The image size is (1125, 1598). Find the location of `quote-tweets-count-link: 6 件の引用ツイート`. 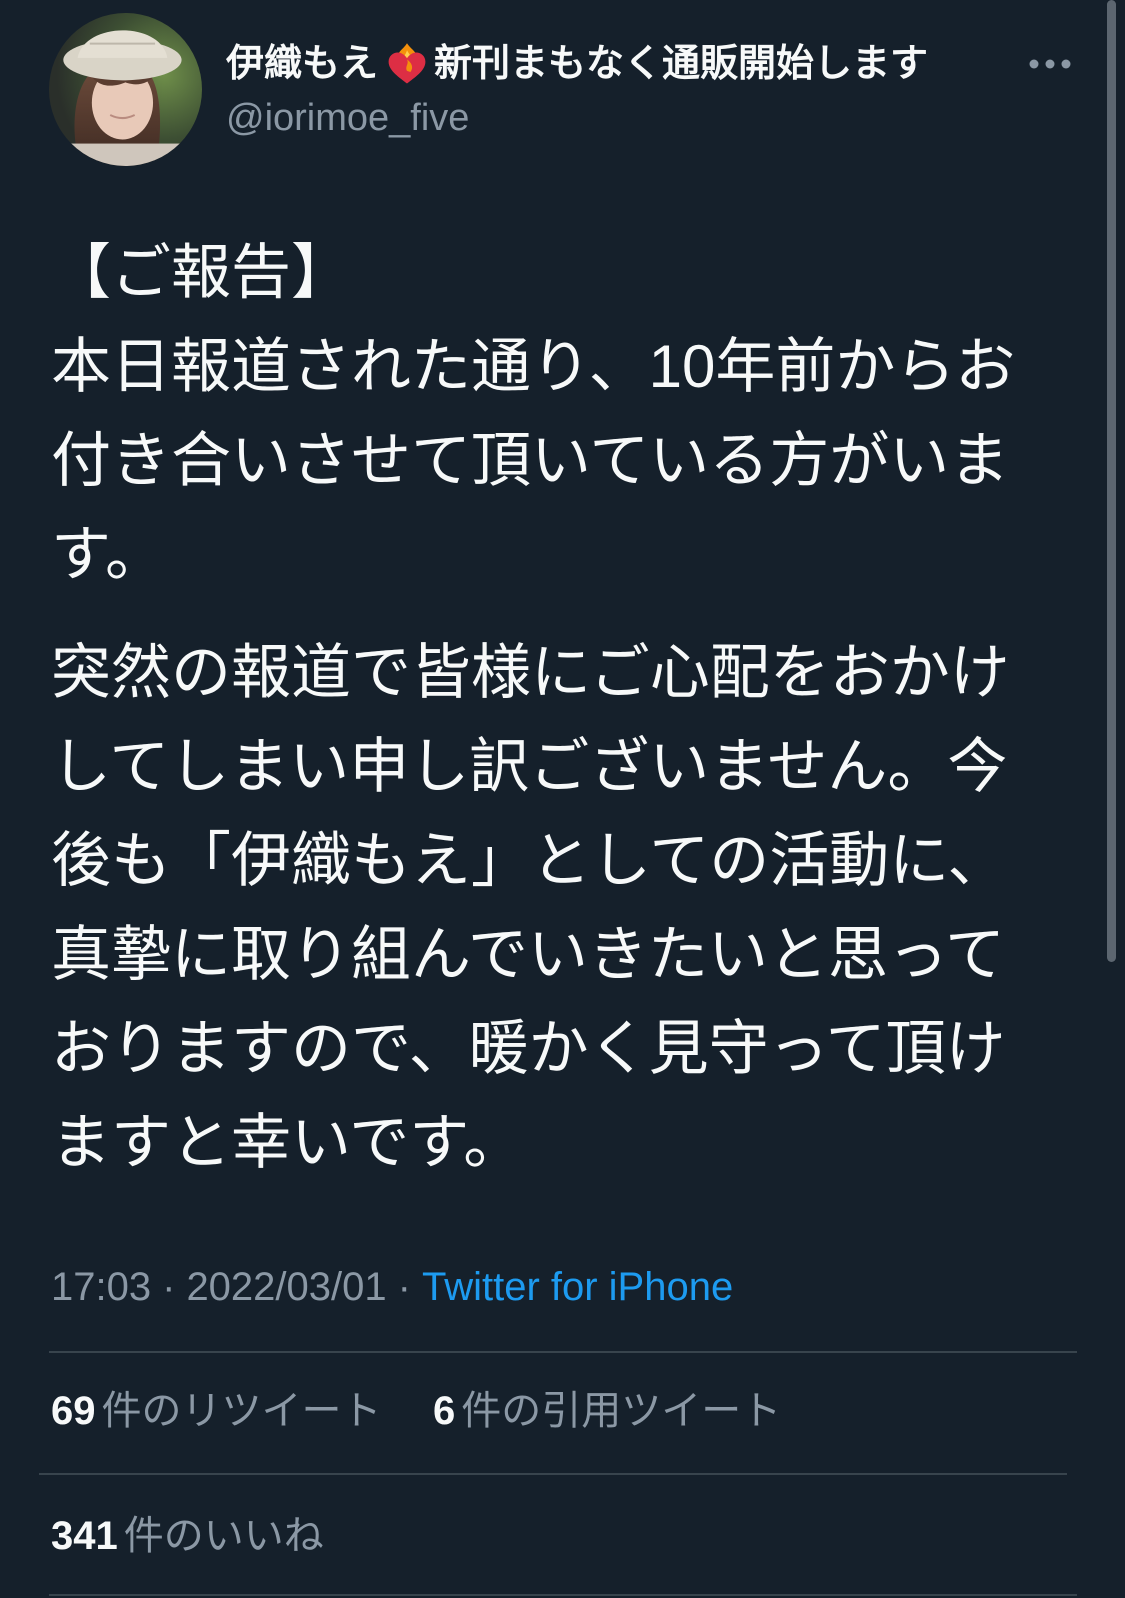

quote-tweets-count-link: 6 件の引用ツイート is located at coordinates (607, 1411).